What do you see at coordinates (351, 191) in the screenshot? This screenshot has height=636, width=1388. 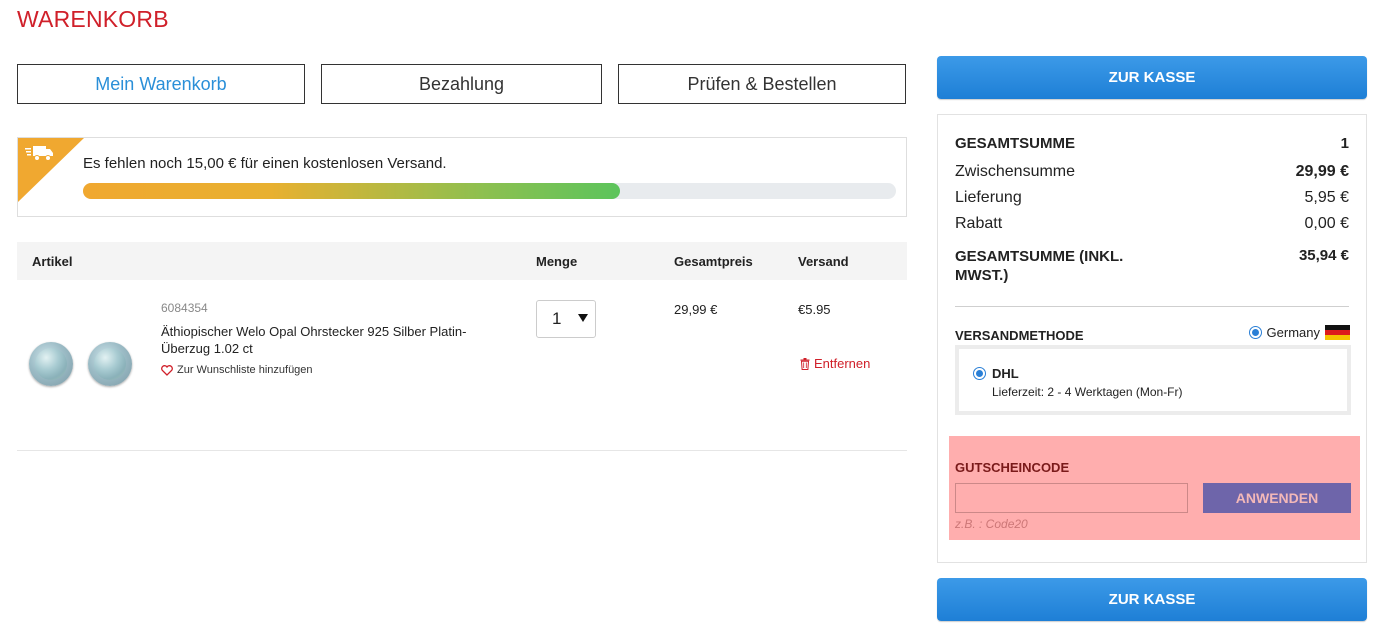 I see `progress-fill` at bounding box center [351, 191].